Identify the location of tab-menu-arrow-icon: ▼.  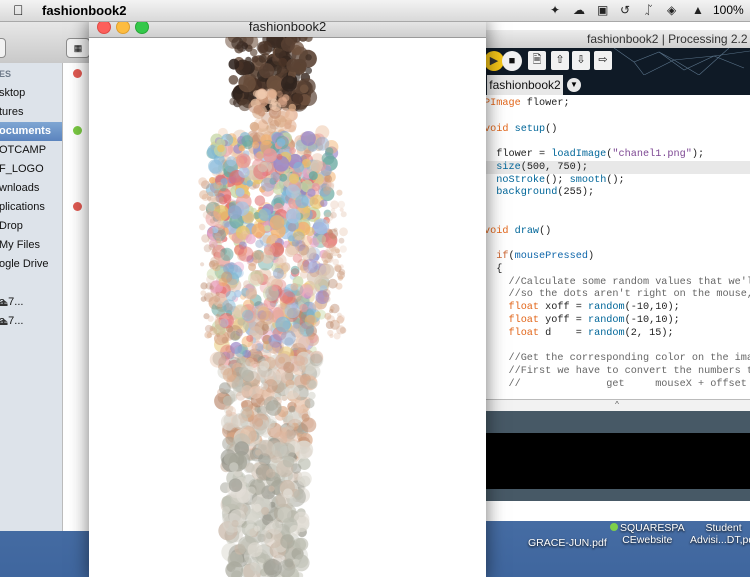
(574, 85).